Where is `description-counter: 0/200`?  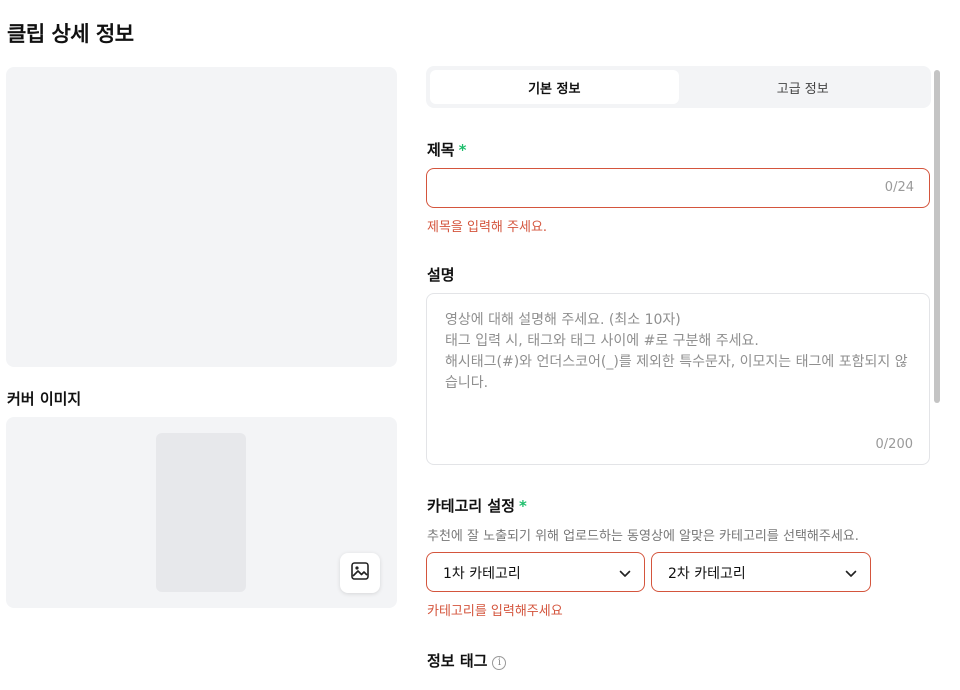 description-counter: 0/200 is located at coordinates (894, 444).